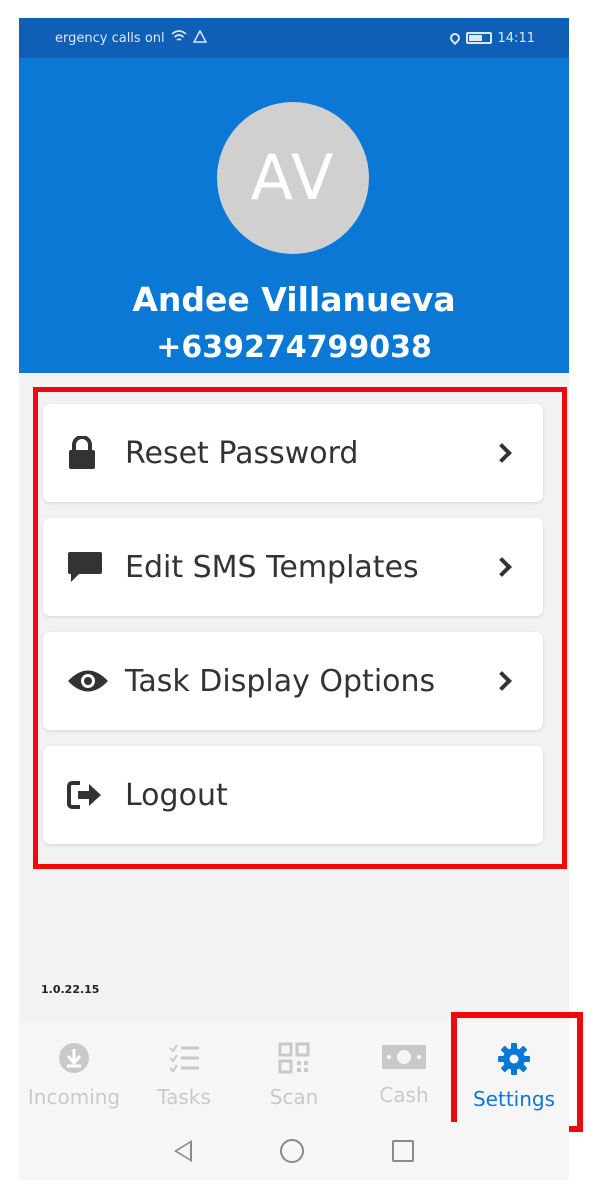  I want to click on profile-phone: +639274799038, so click(294, 347).